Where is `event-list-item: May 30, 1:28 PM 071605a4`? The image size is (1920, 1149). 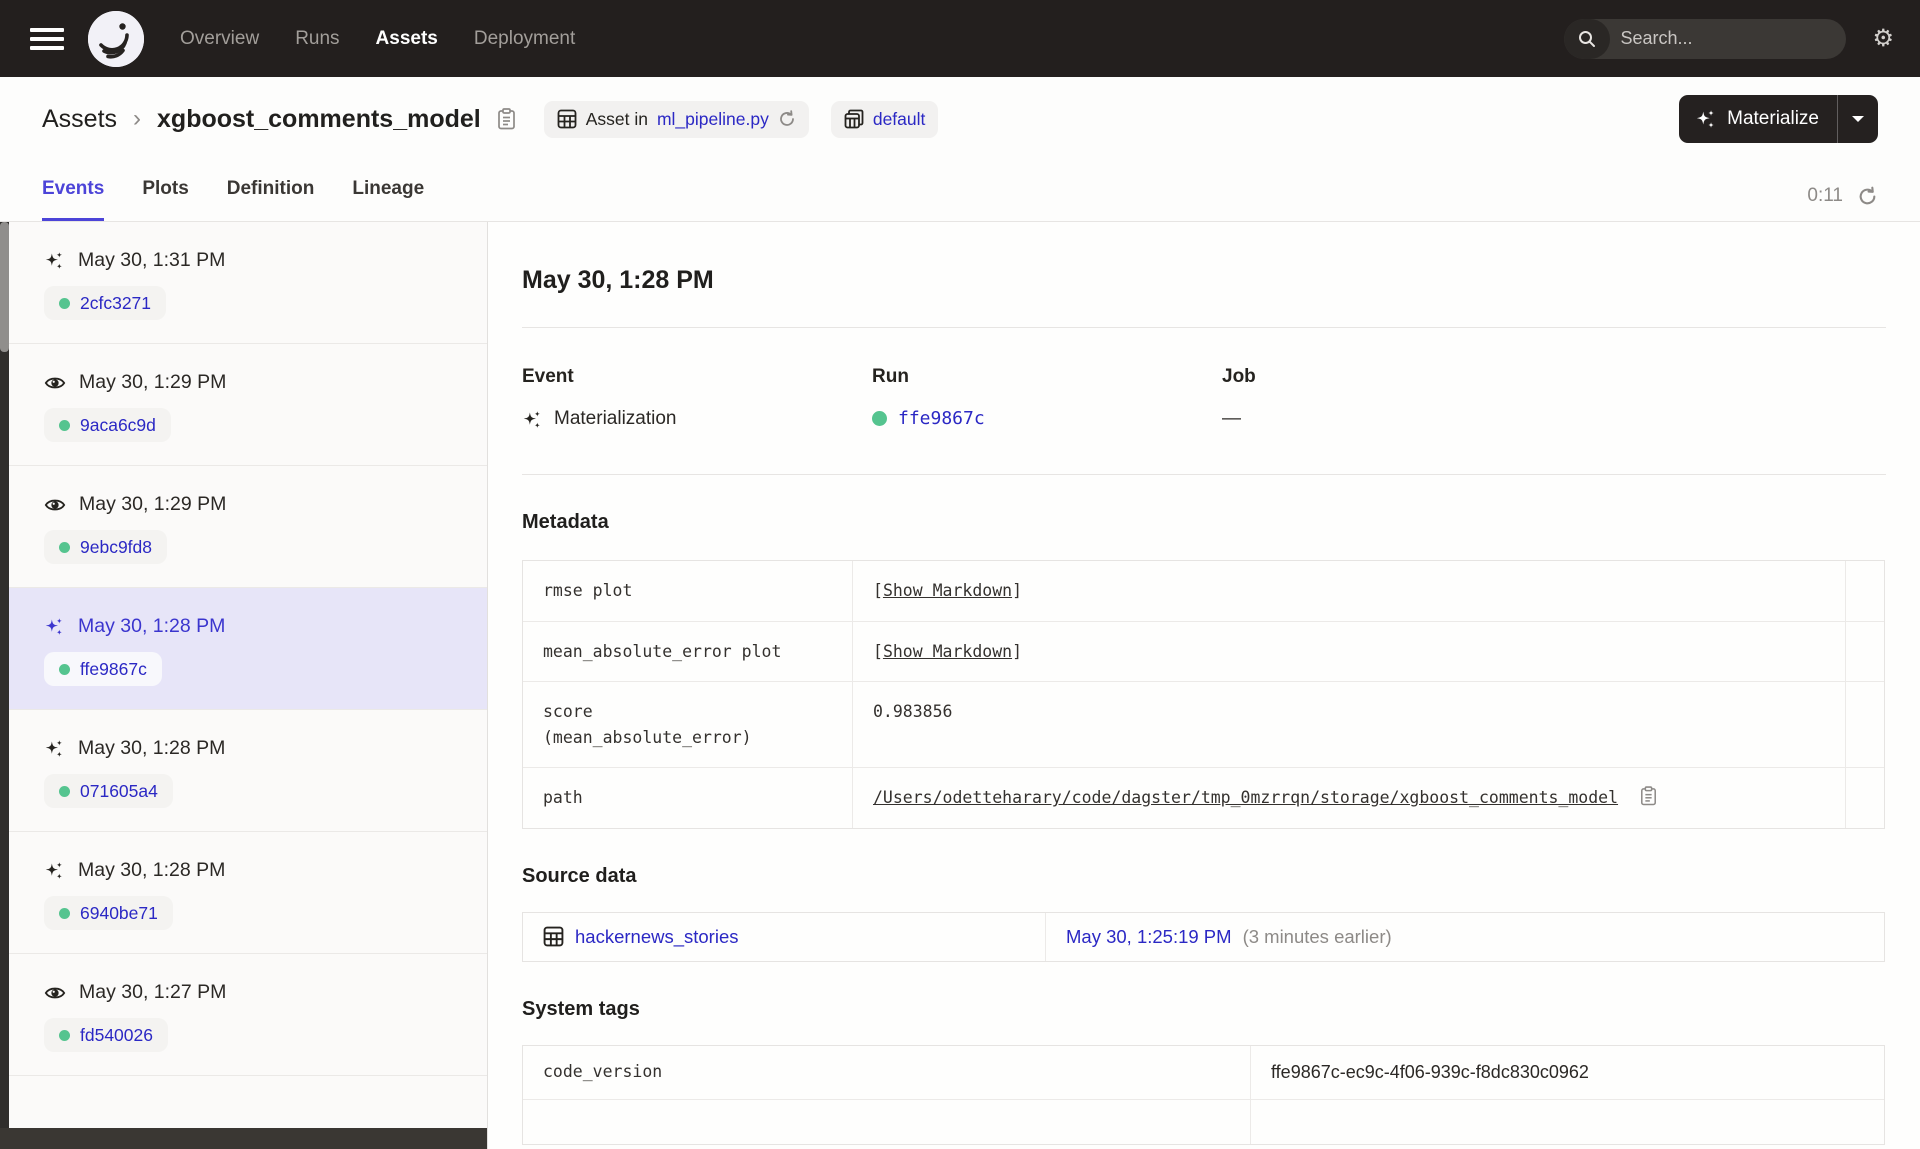
event-list-item: May 30, 1:28 PM 071605a4 is located at coordinates (243, 771).